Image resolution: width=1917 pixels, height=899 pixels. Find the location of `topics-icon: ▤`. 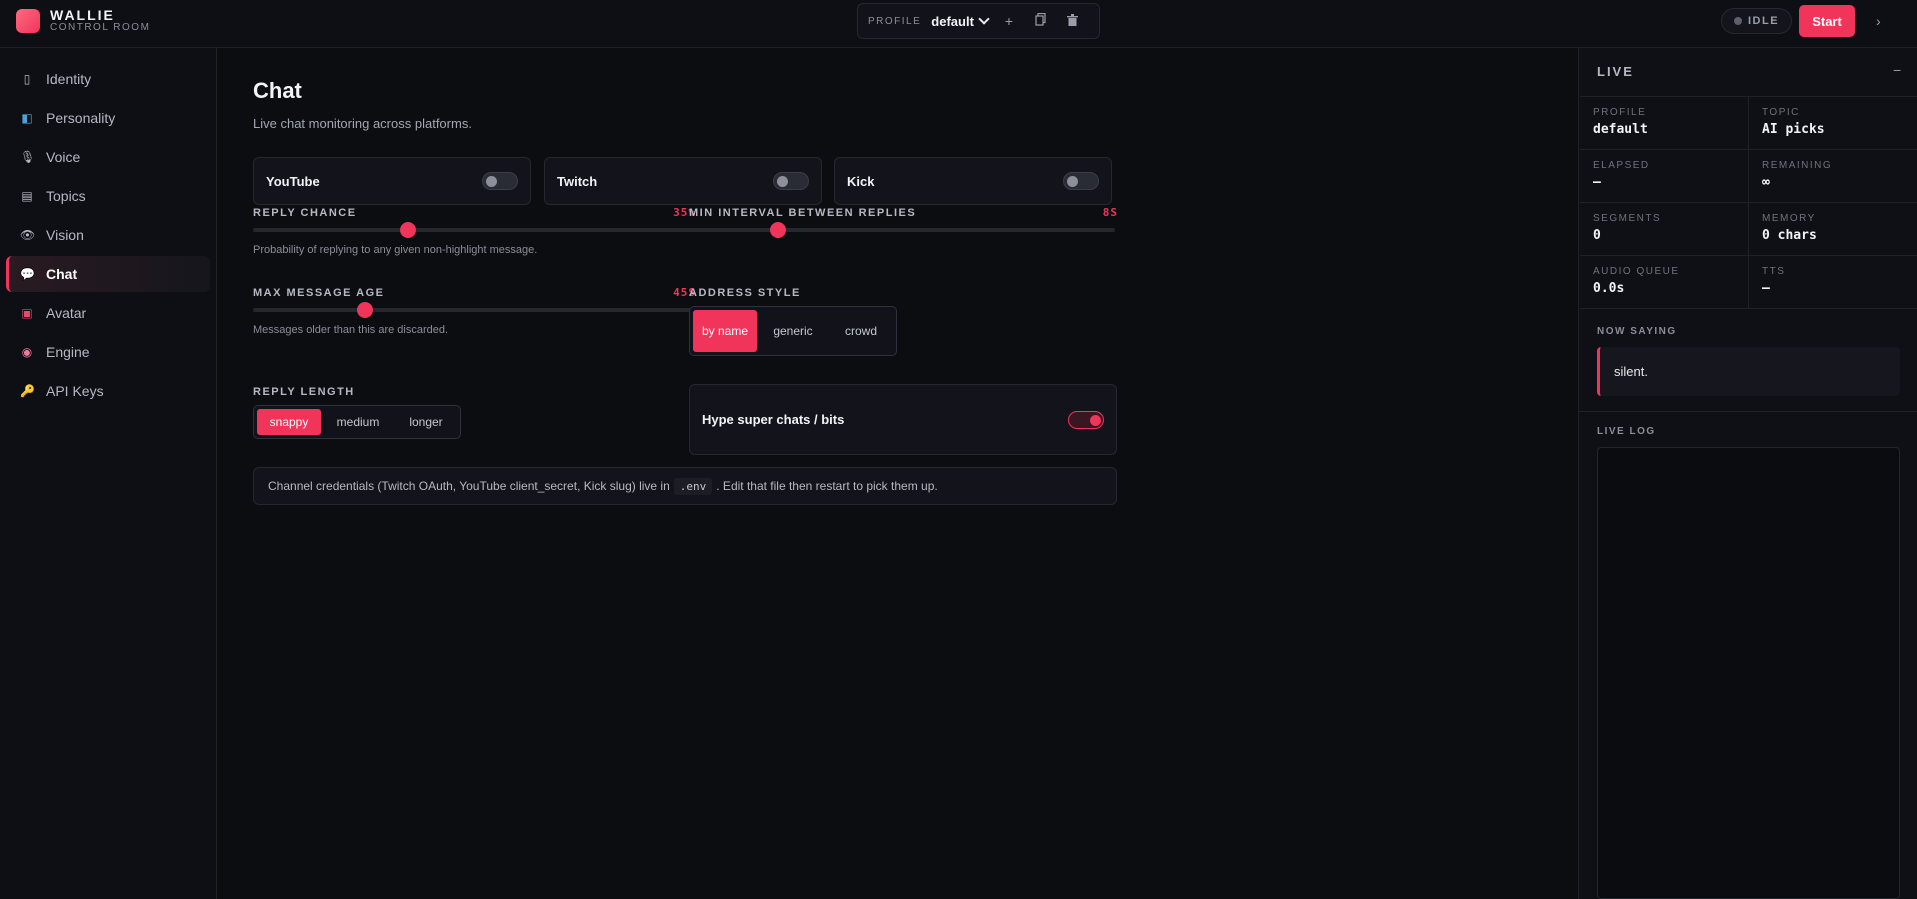

topics-icon: ▤ is located at coordinates (27, 196).